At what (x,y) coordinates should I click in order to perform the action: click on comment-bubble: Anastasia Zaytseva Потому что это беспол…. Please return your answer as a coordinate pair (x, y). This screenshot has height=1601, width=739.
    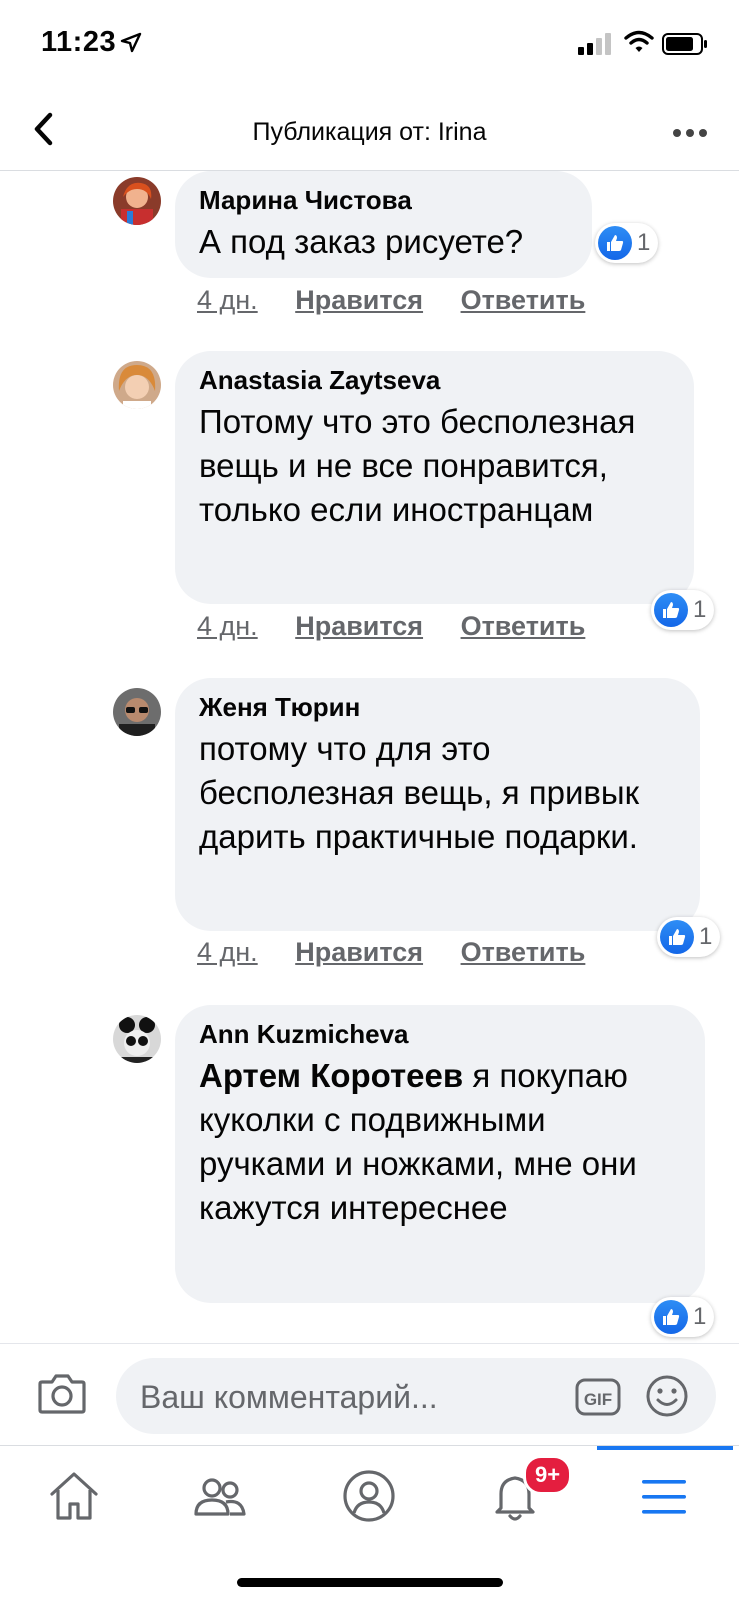
    Looking at the image, I should click on (434, 477).